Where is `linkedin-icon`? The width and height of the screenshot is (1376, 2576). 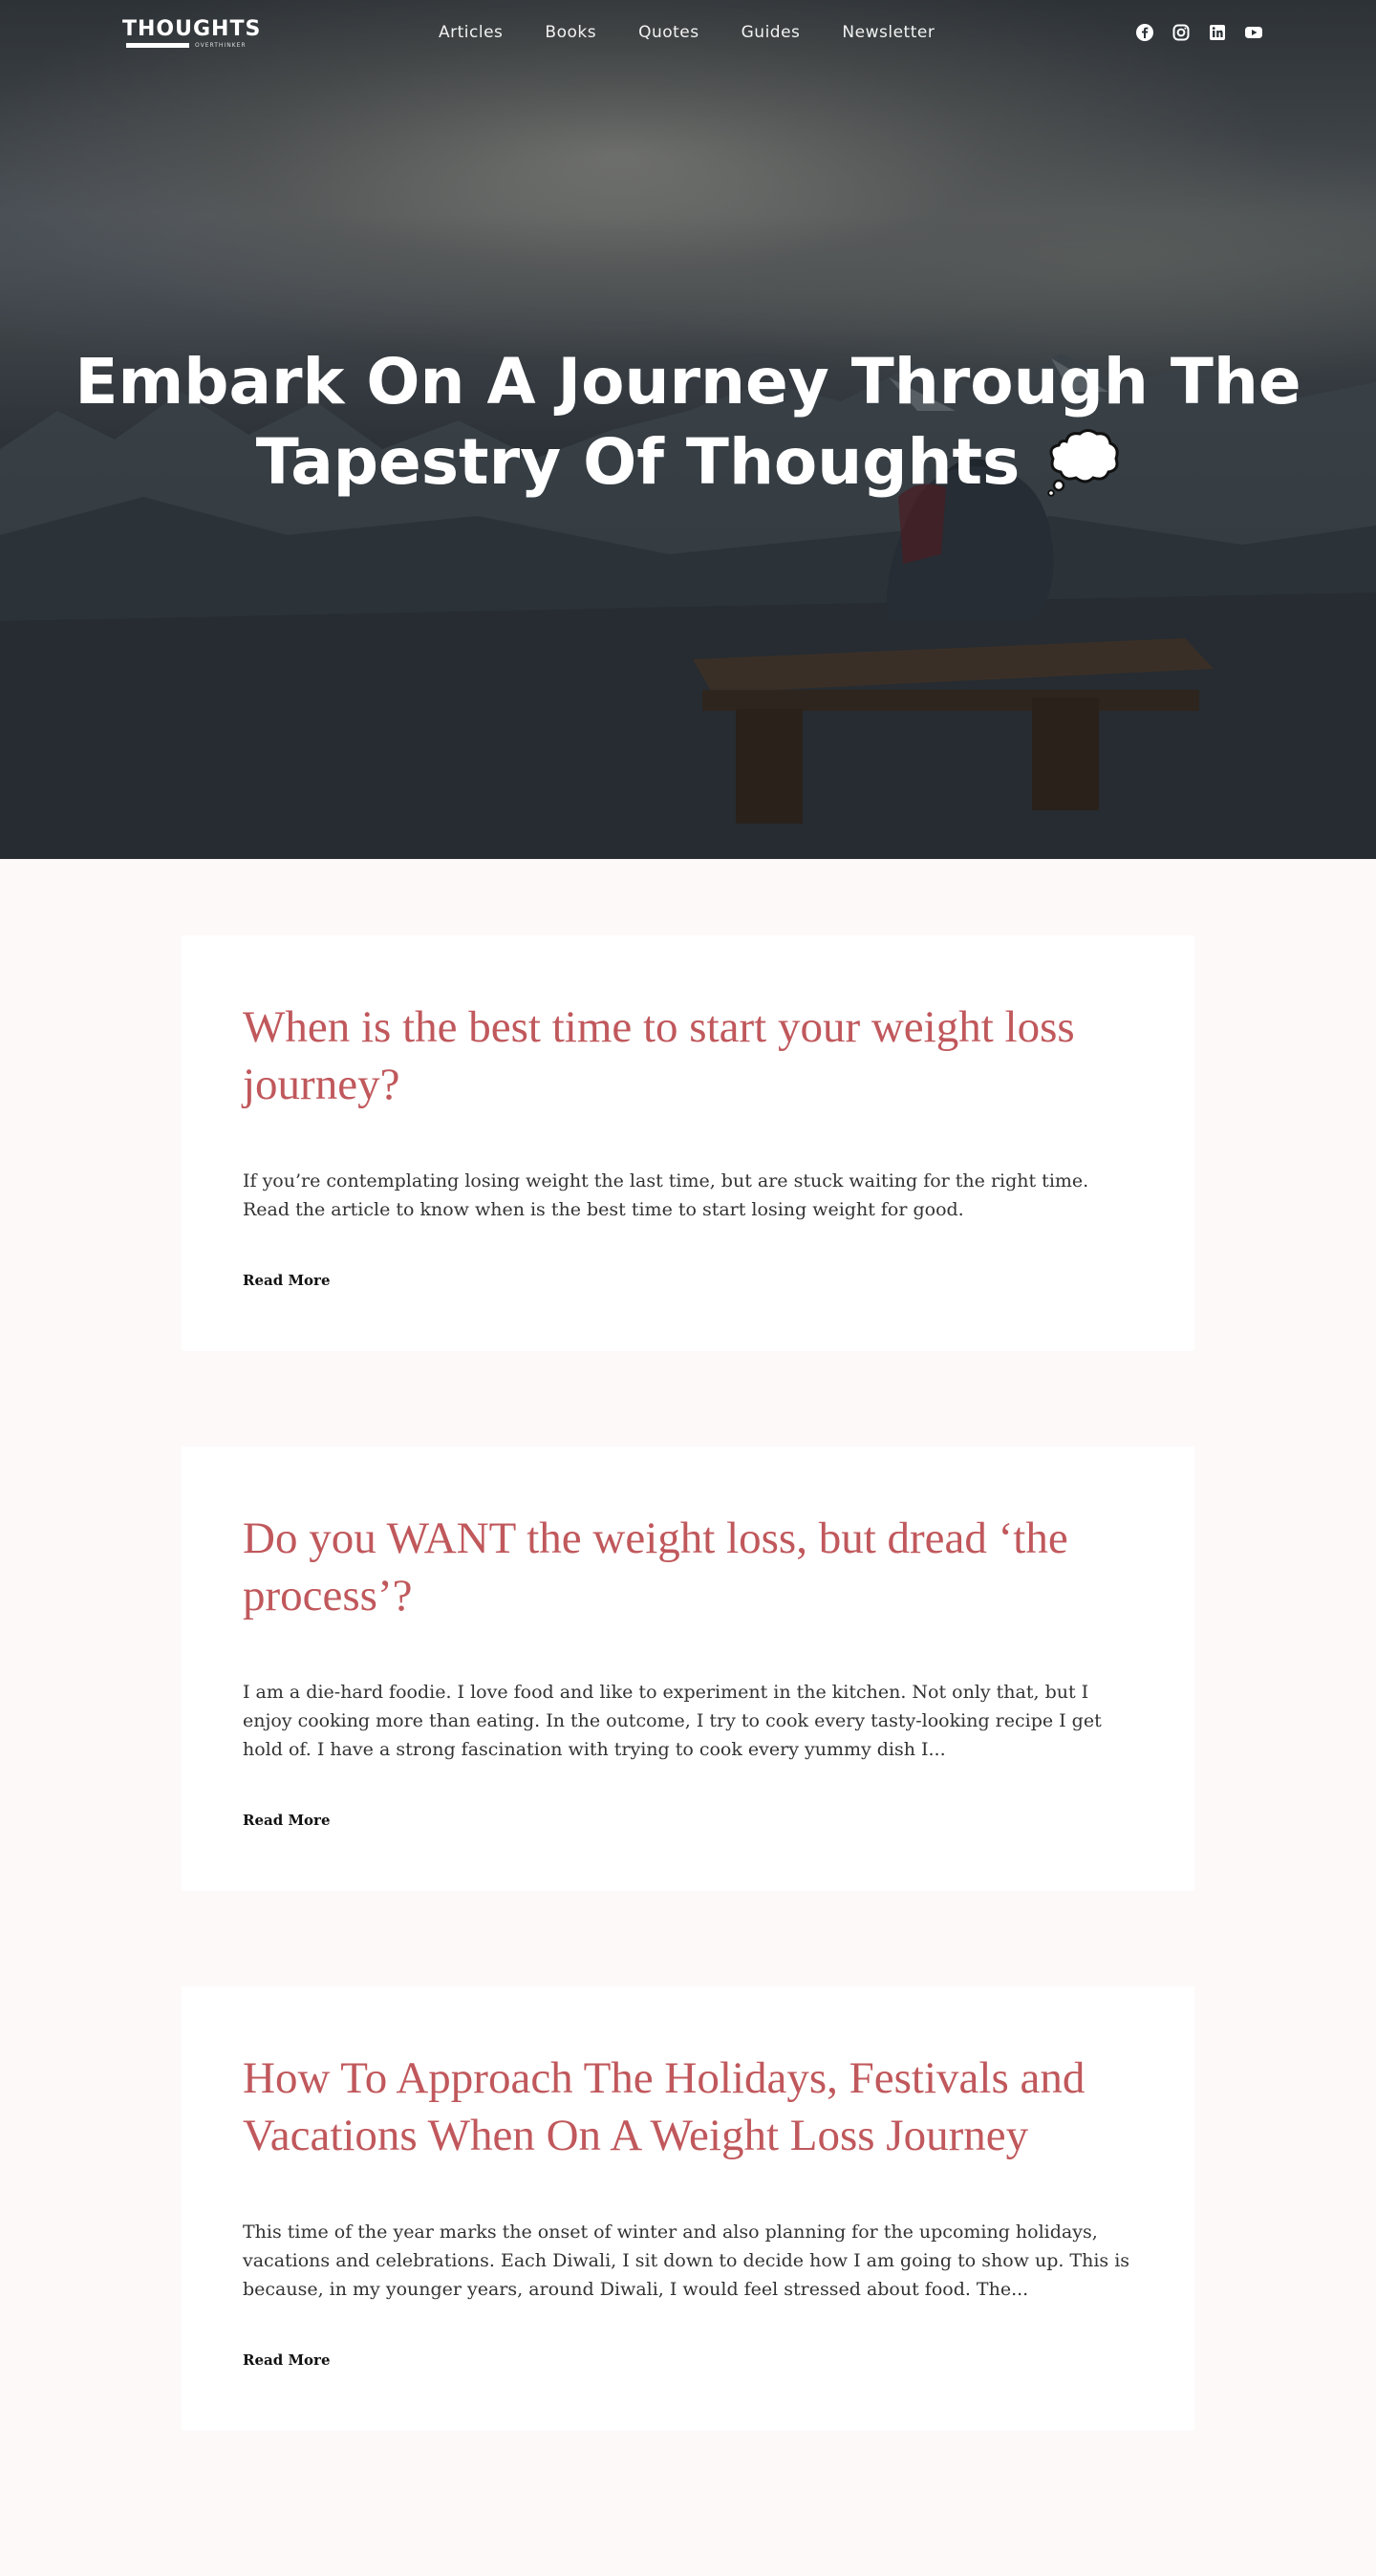 linkedin-icon is located at coordinates (1218, 32).